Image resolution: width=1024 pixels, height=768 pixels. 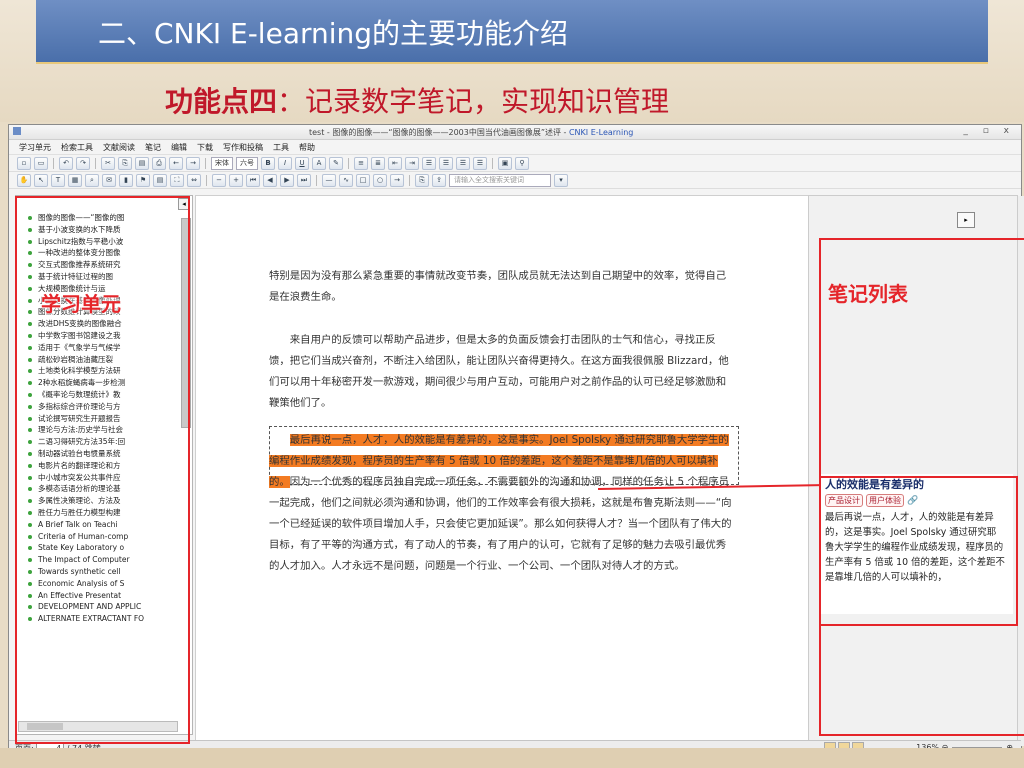 I want to click on numbered-list-icon: ≣, so click(x=378, y=163).